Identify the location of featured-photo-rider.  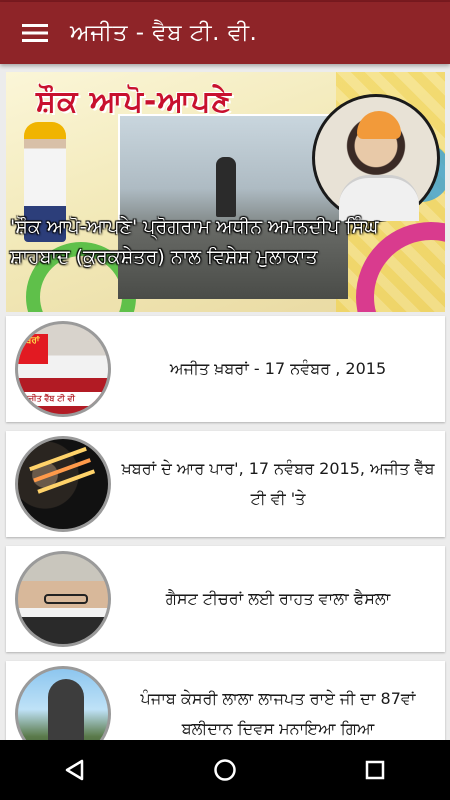
(226, 187).